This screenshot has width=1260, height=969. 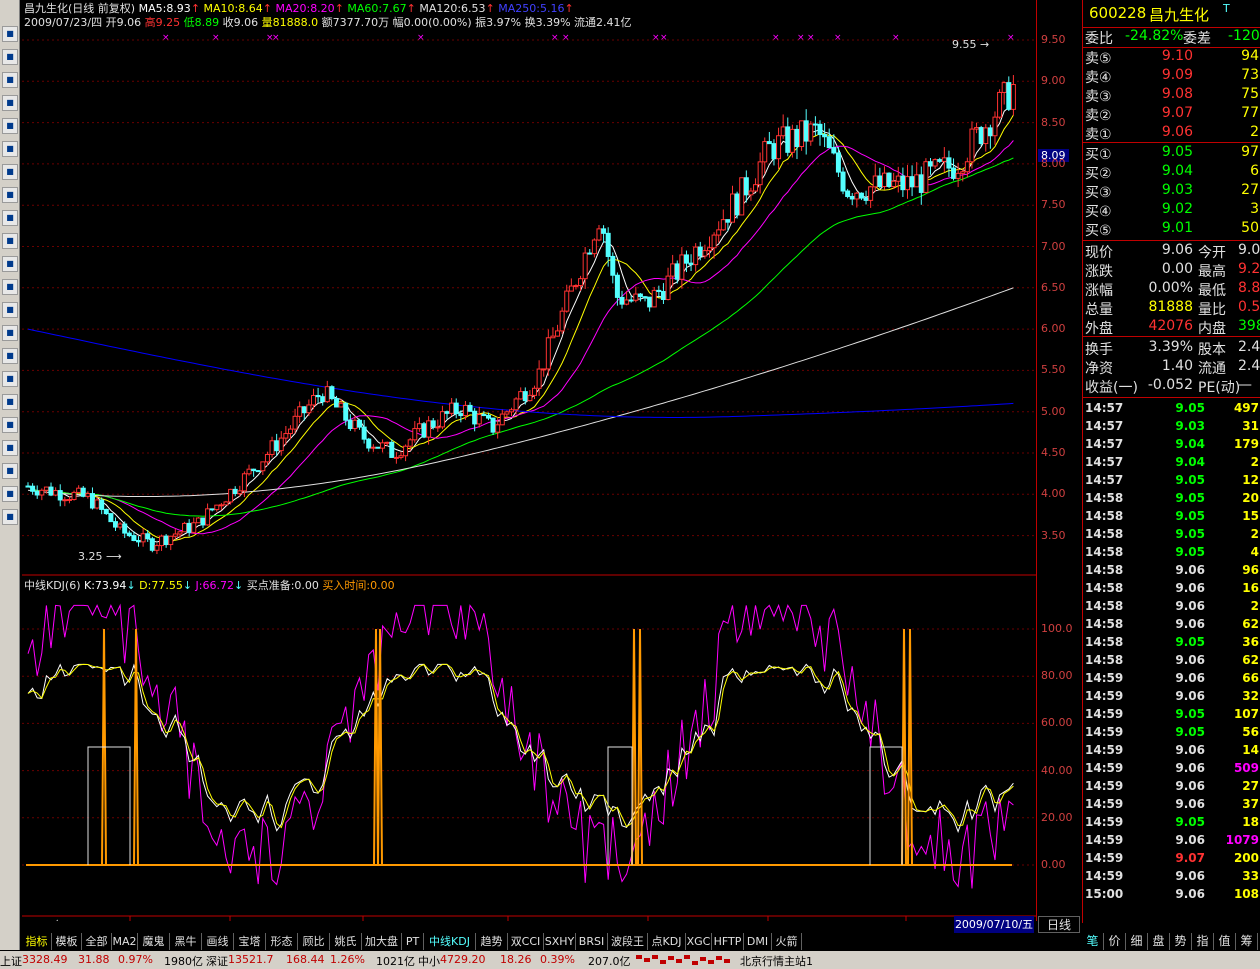 I want to click on event-marker: ×, so click(x=664, y=38).